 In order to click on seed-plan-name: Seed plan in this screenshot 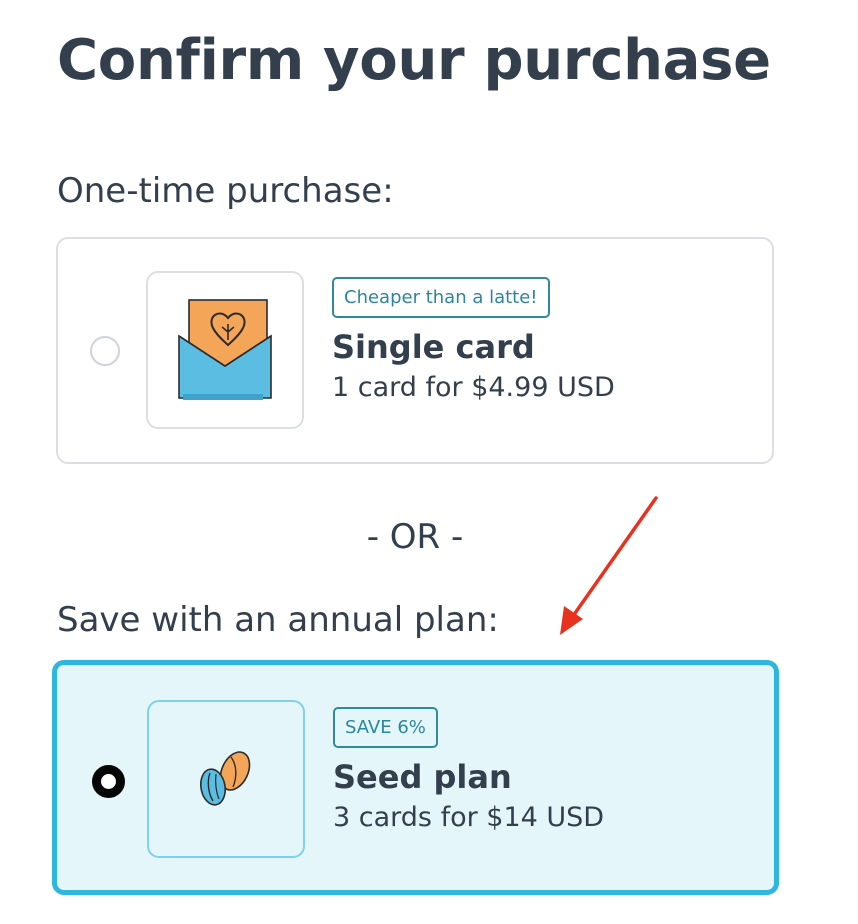, I will do `click(422, 777)`.